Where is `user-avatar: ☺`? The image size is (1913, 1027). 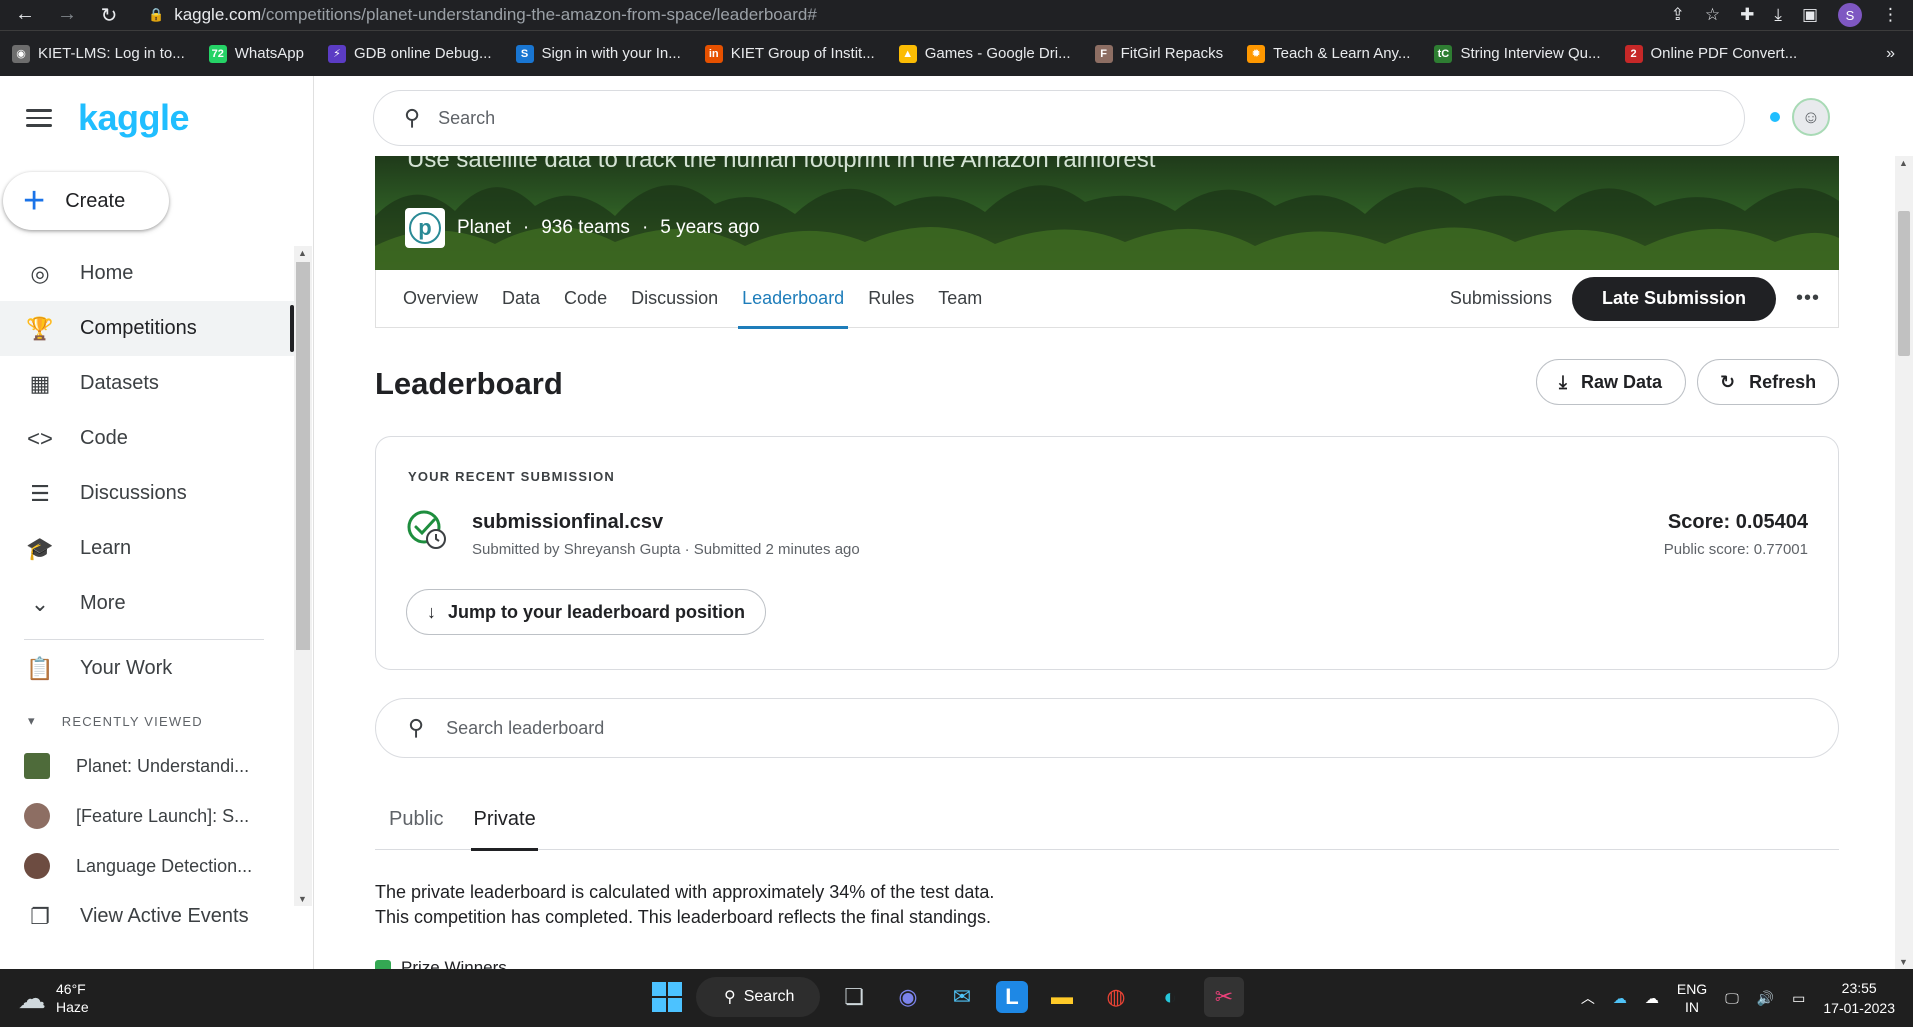 user-avatar: ☺ is located at coordinates (1811, 117).